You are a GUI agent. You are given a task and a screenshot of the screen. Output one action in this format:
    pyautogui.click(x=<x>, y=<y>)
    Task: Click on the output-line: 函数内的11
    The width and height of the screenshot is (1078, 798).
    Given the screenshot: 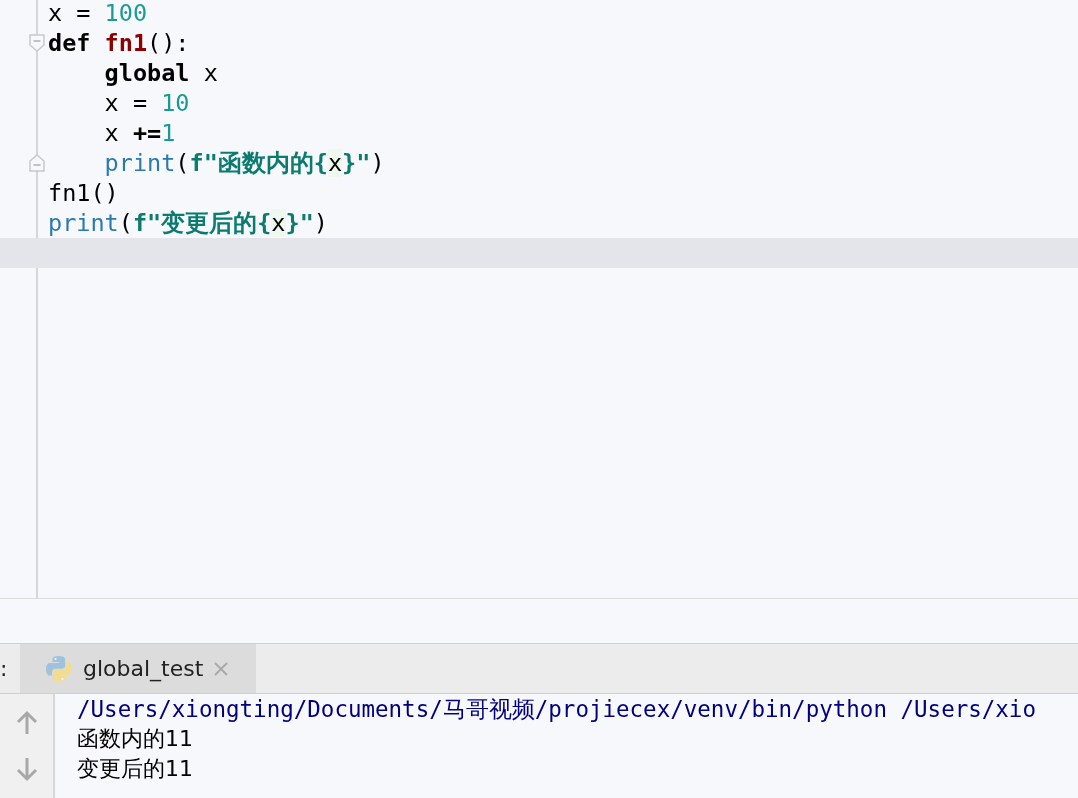 What is the action you would take?
    pyautogui.click(x=135, y=739)
    